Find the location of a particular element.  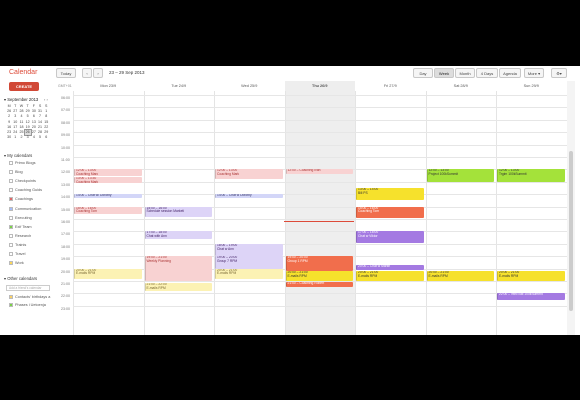

calendar-event: 13:00 – 14:00 Bill PS is located at coordinates (390, 194).